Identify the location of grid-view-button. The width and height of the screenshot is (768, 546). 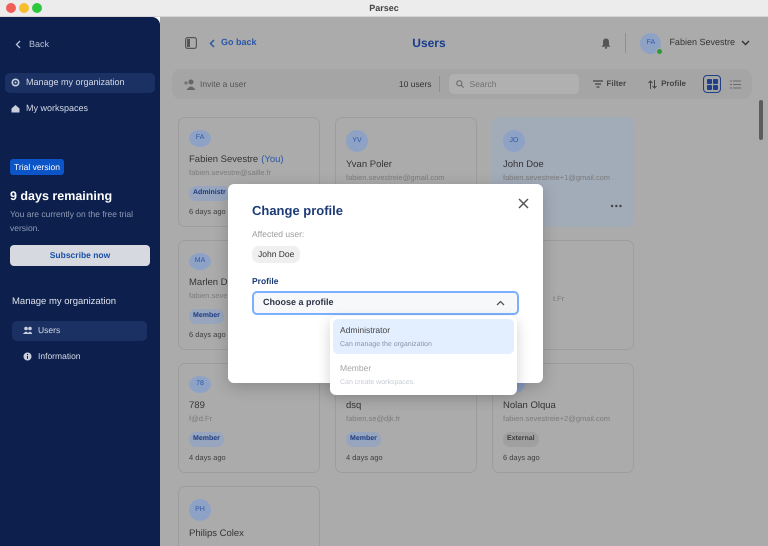
(712, 84).